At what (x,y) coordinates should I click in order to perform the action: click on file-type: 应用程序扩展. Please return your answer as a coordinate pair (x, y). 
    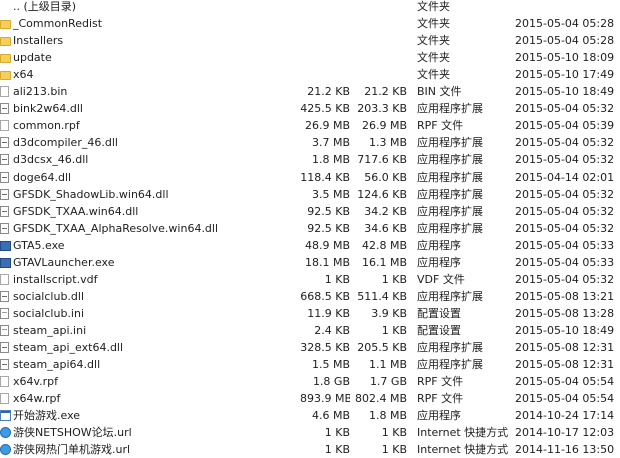
    Looking at the image, I should click on (450, 177).